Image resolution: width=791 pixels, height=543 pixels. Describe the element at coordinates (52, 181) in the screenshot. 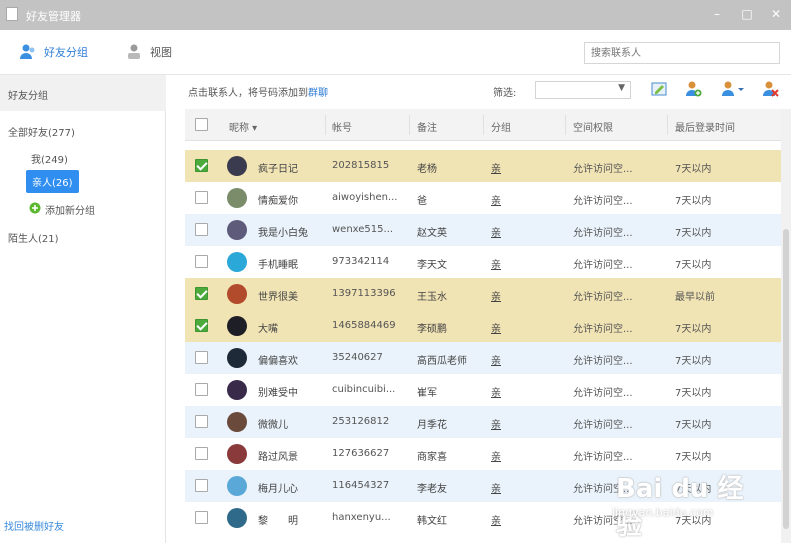

I see `sidebar-item-group-selected: 亲人(26)` at that location.